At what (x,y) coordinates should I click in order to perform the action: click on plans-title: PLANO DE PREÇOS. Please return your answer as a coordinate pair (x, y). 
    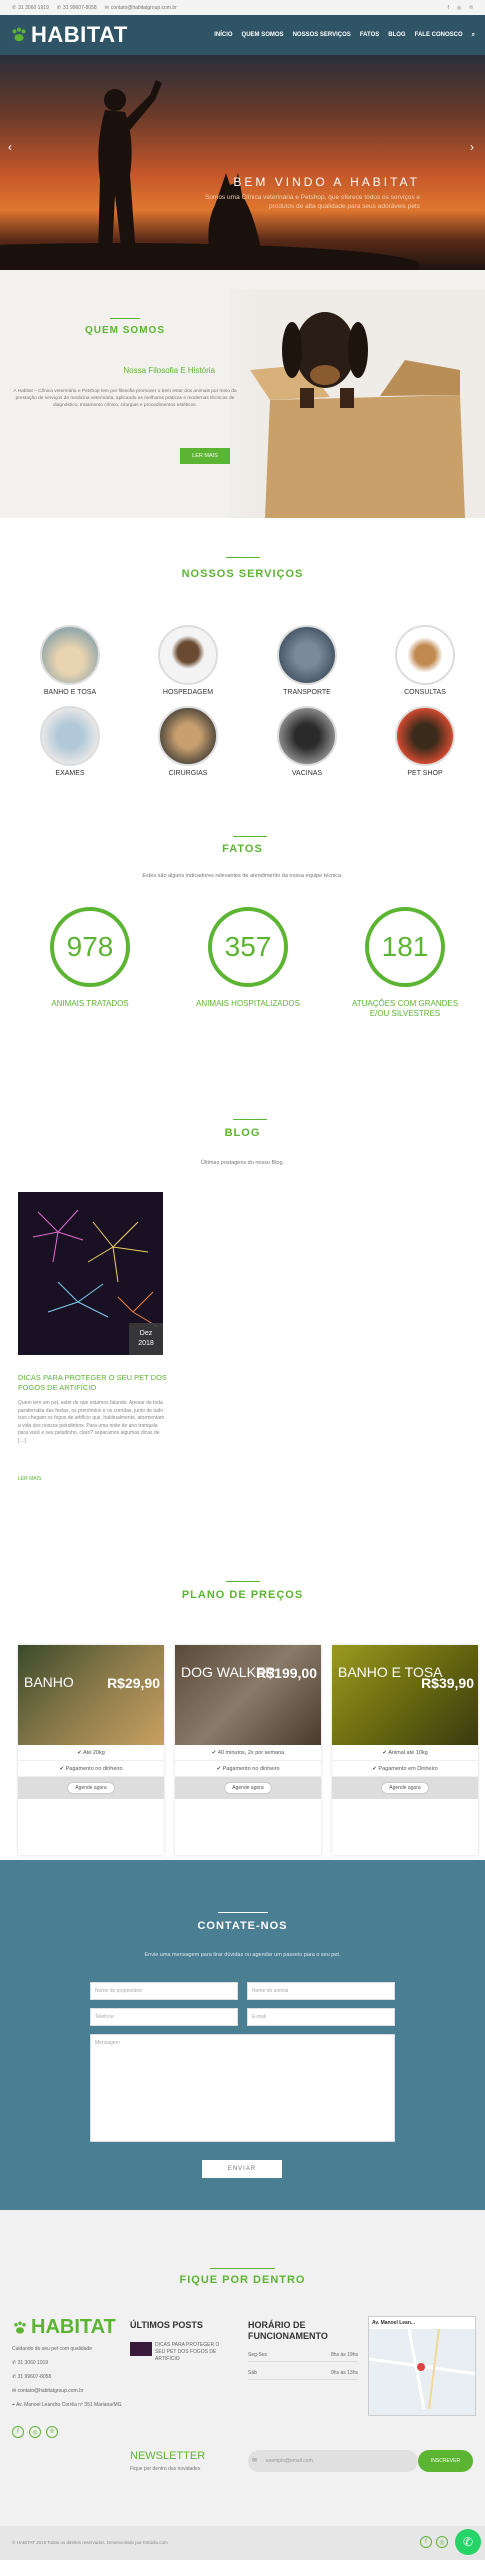
    Looking at the image, I should click on (242, 1595).